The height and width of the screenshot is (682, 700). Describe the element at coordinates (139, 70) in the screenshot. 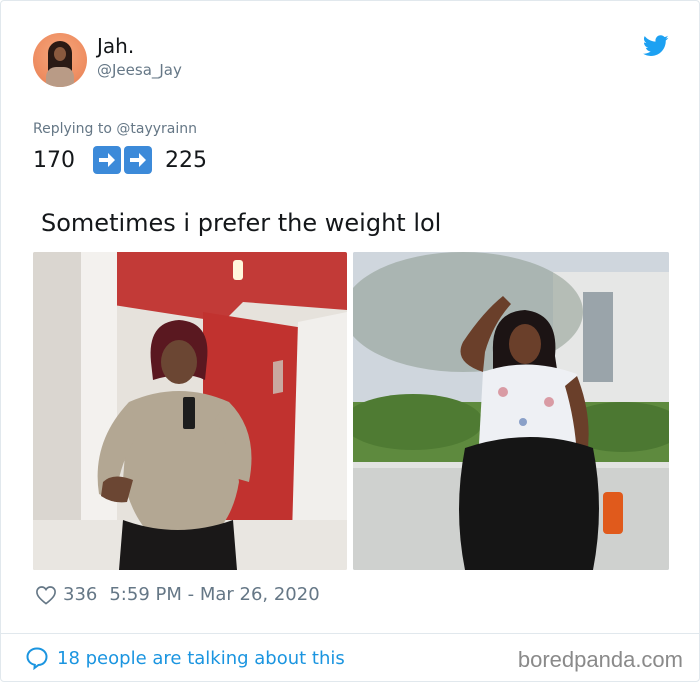

I see `author-handle: @Jeesa_Jay` at that location.